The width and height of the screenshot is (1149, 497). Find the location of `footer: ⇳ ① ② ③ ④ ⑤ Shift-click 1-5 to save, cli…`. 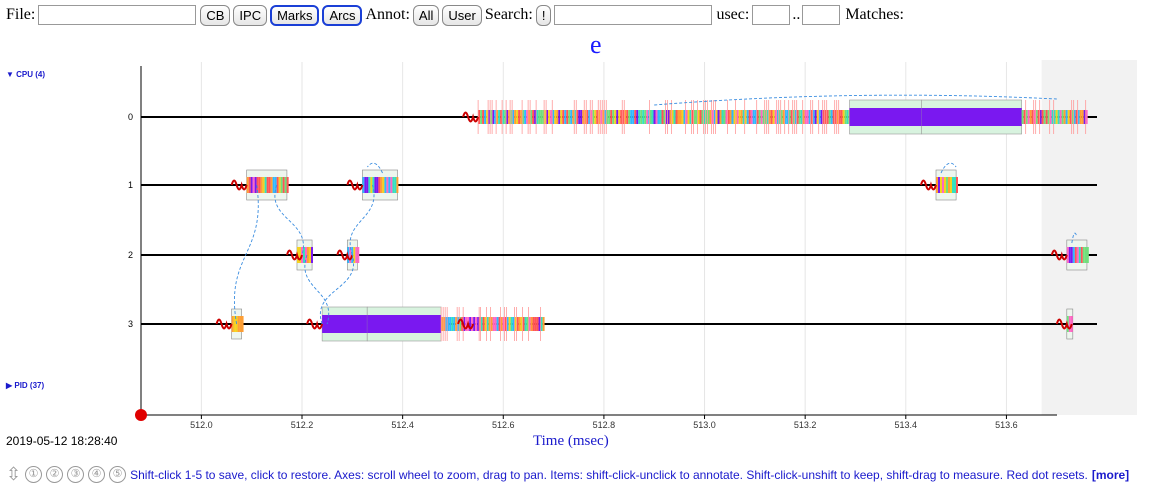

footer: ⇳ ① ② ③ ④ ⑤ Shift-click 1-5 to save, cli… is located at coordinates (567, 474).